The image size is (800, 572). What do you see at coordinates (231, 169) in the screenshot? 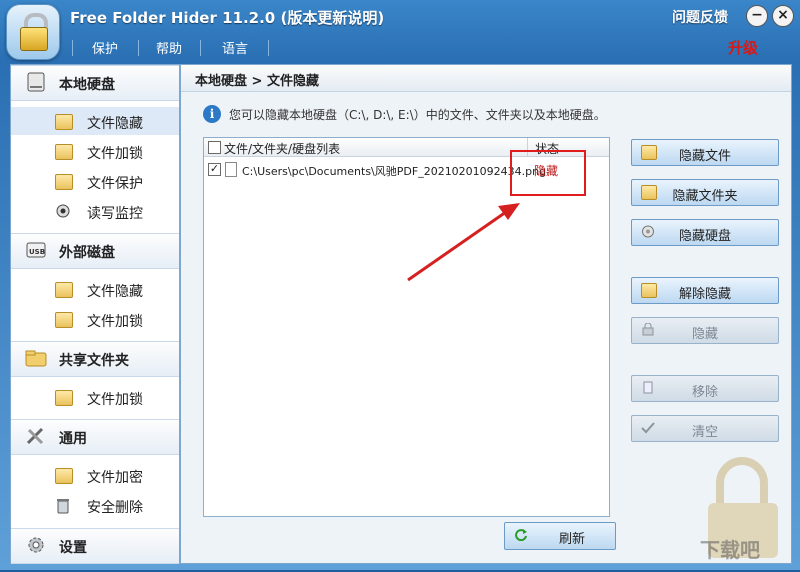
I see `file-icon` at bounding box center [231, 169].